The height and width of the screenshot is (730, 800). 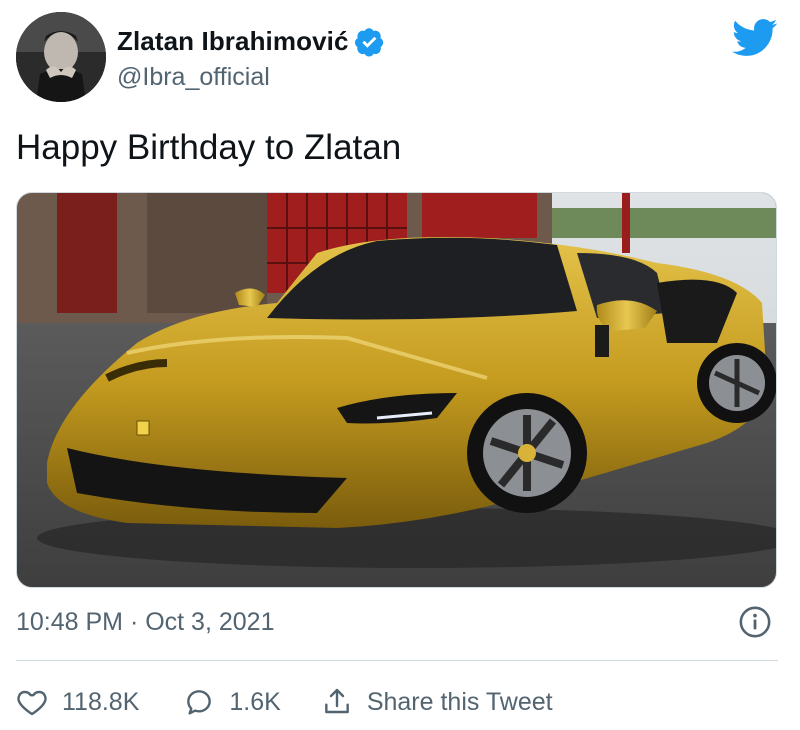 What do you see at coordinates (251, 59) in the screenshot?
I see `author-names: Zlatan Ibrahimović @Ibra_official` at bounding box center [251, 59].